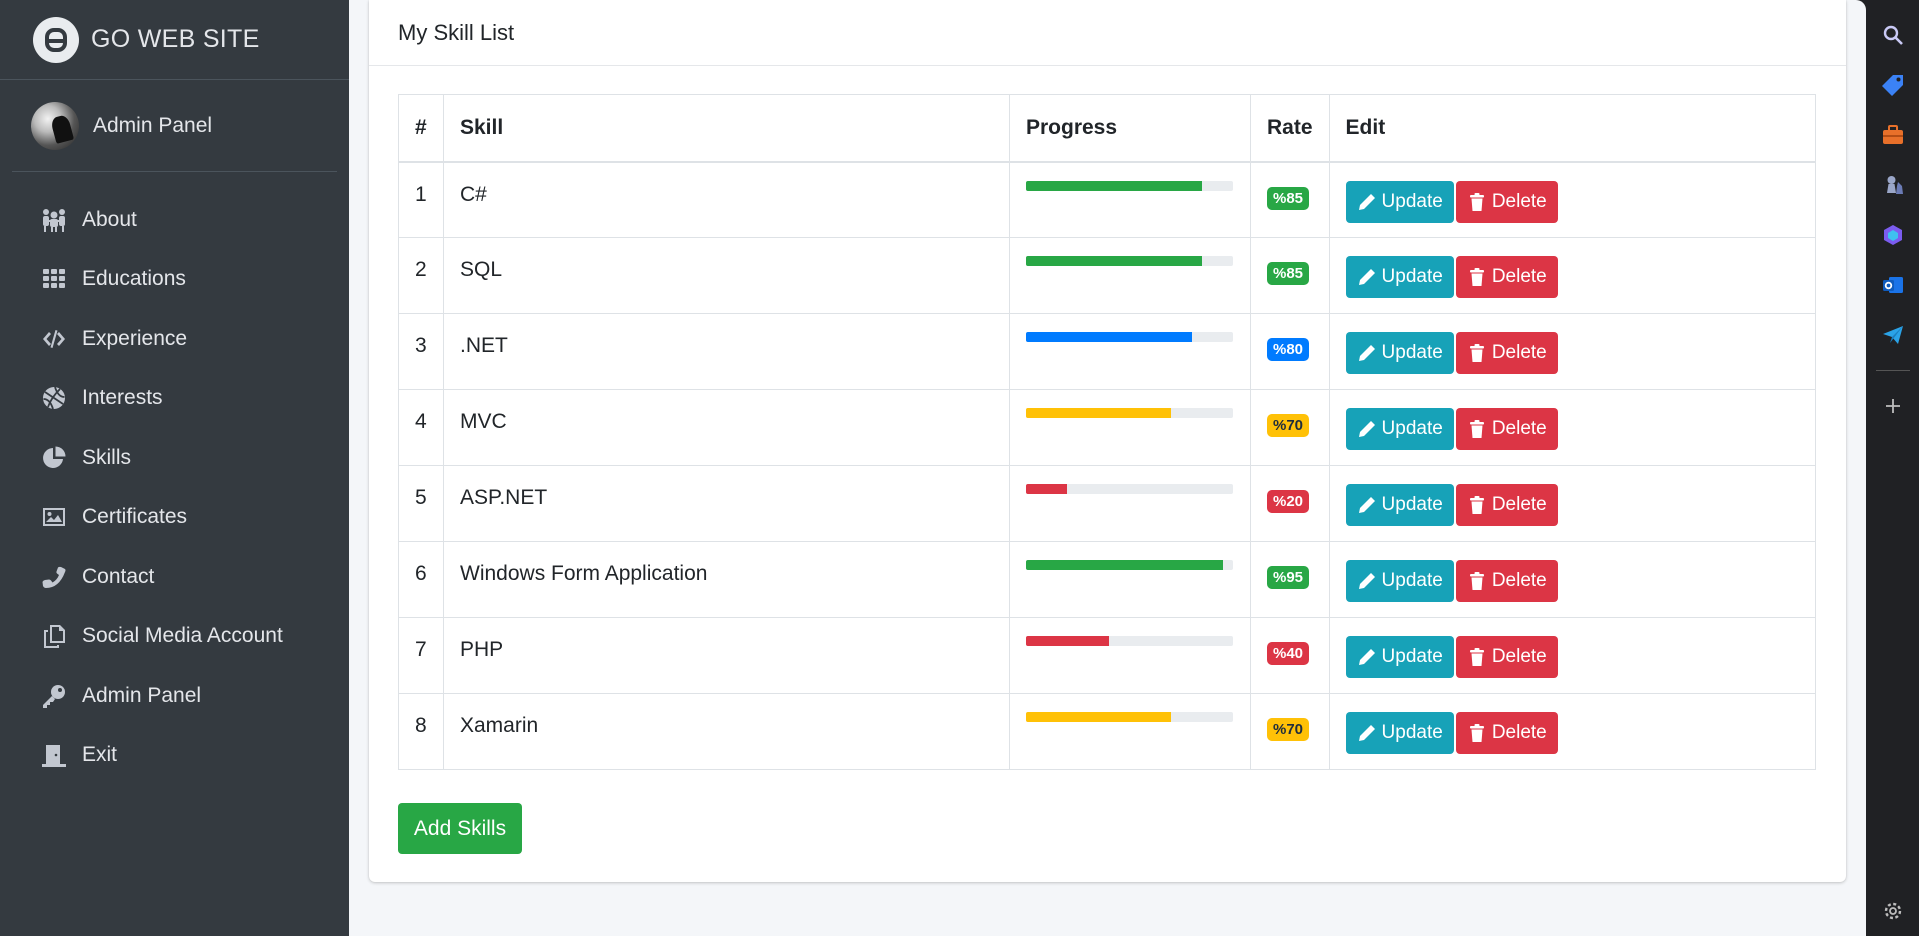 The height and width of the screenshot is (936, 1919). I want to click on brand-title: GO WEB SITE, so click(175, 39).